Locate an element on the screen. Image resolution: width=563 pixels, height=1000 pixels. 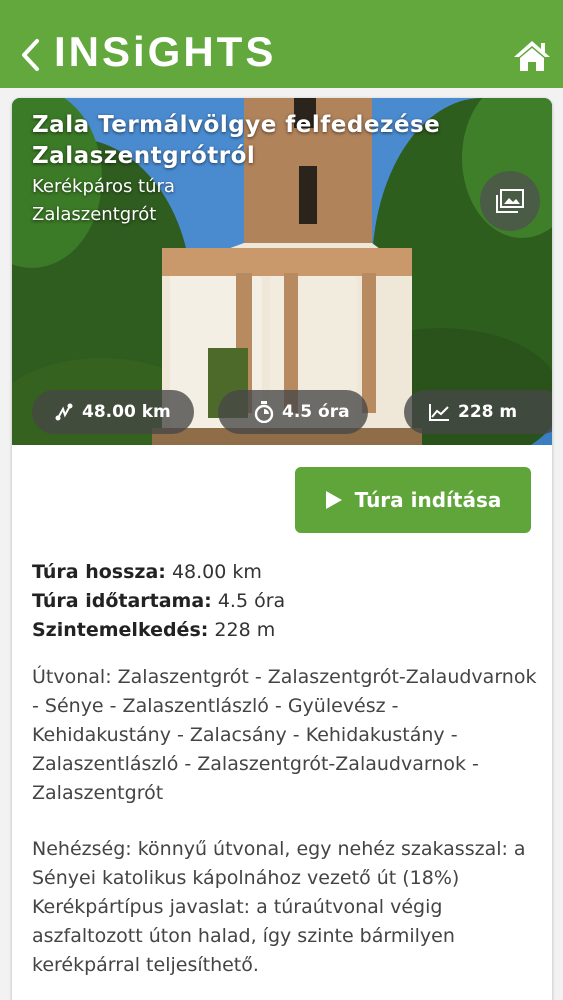
fact-label: Szintemelkedés: is located at coordinates (120, 630).